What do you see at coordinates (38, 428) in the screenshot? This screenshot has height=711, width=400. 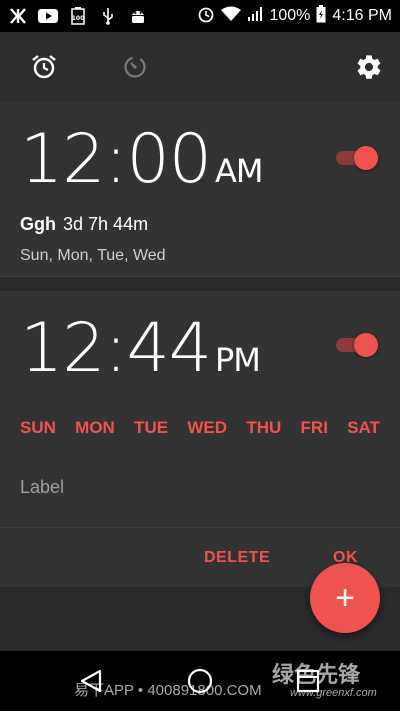 I see `day-sun: SUN` at bounding box center [38, 428].